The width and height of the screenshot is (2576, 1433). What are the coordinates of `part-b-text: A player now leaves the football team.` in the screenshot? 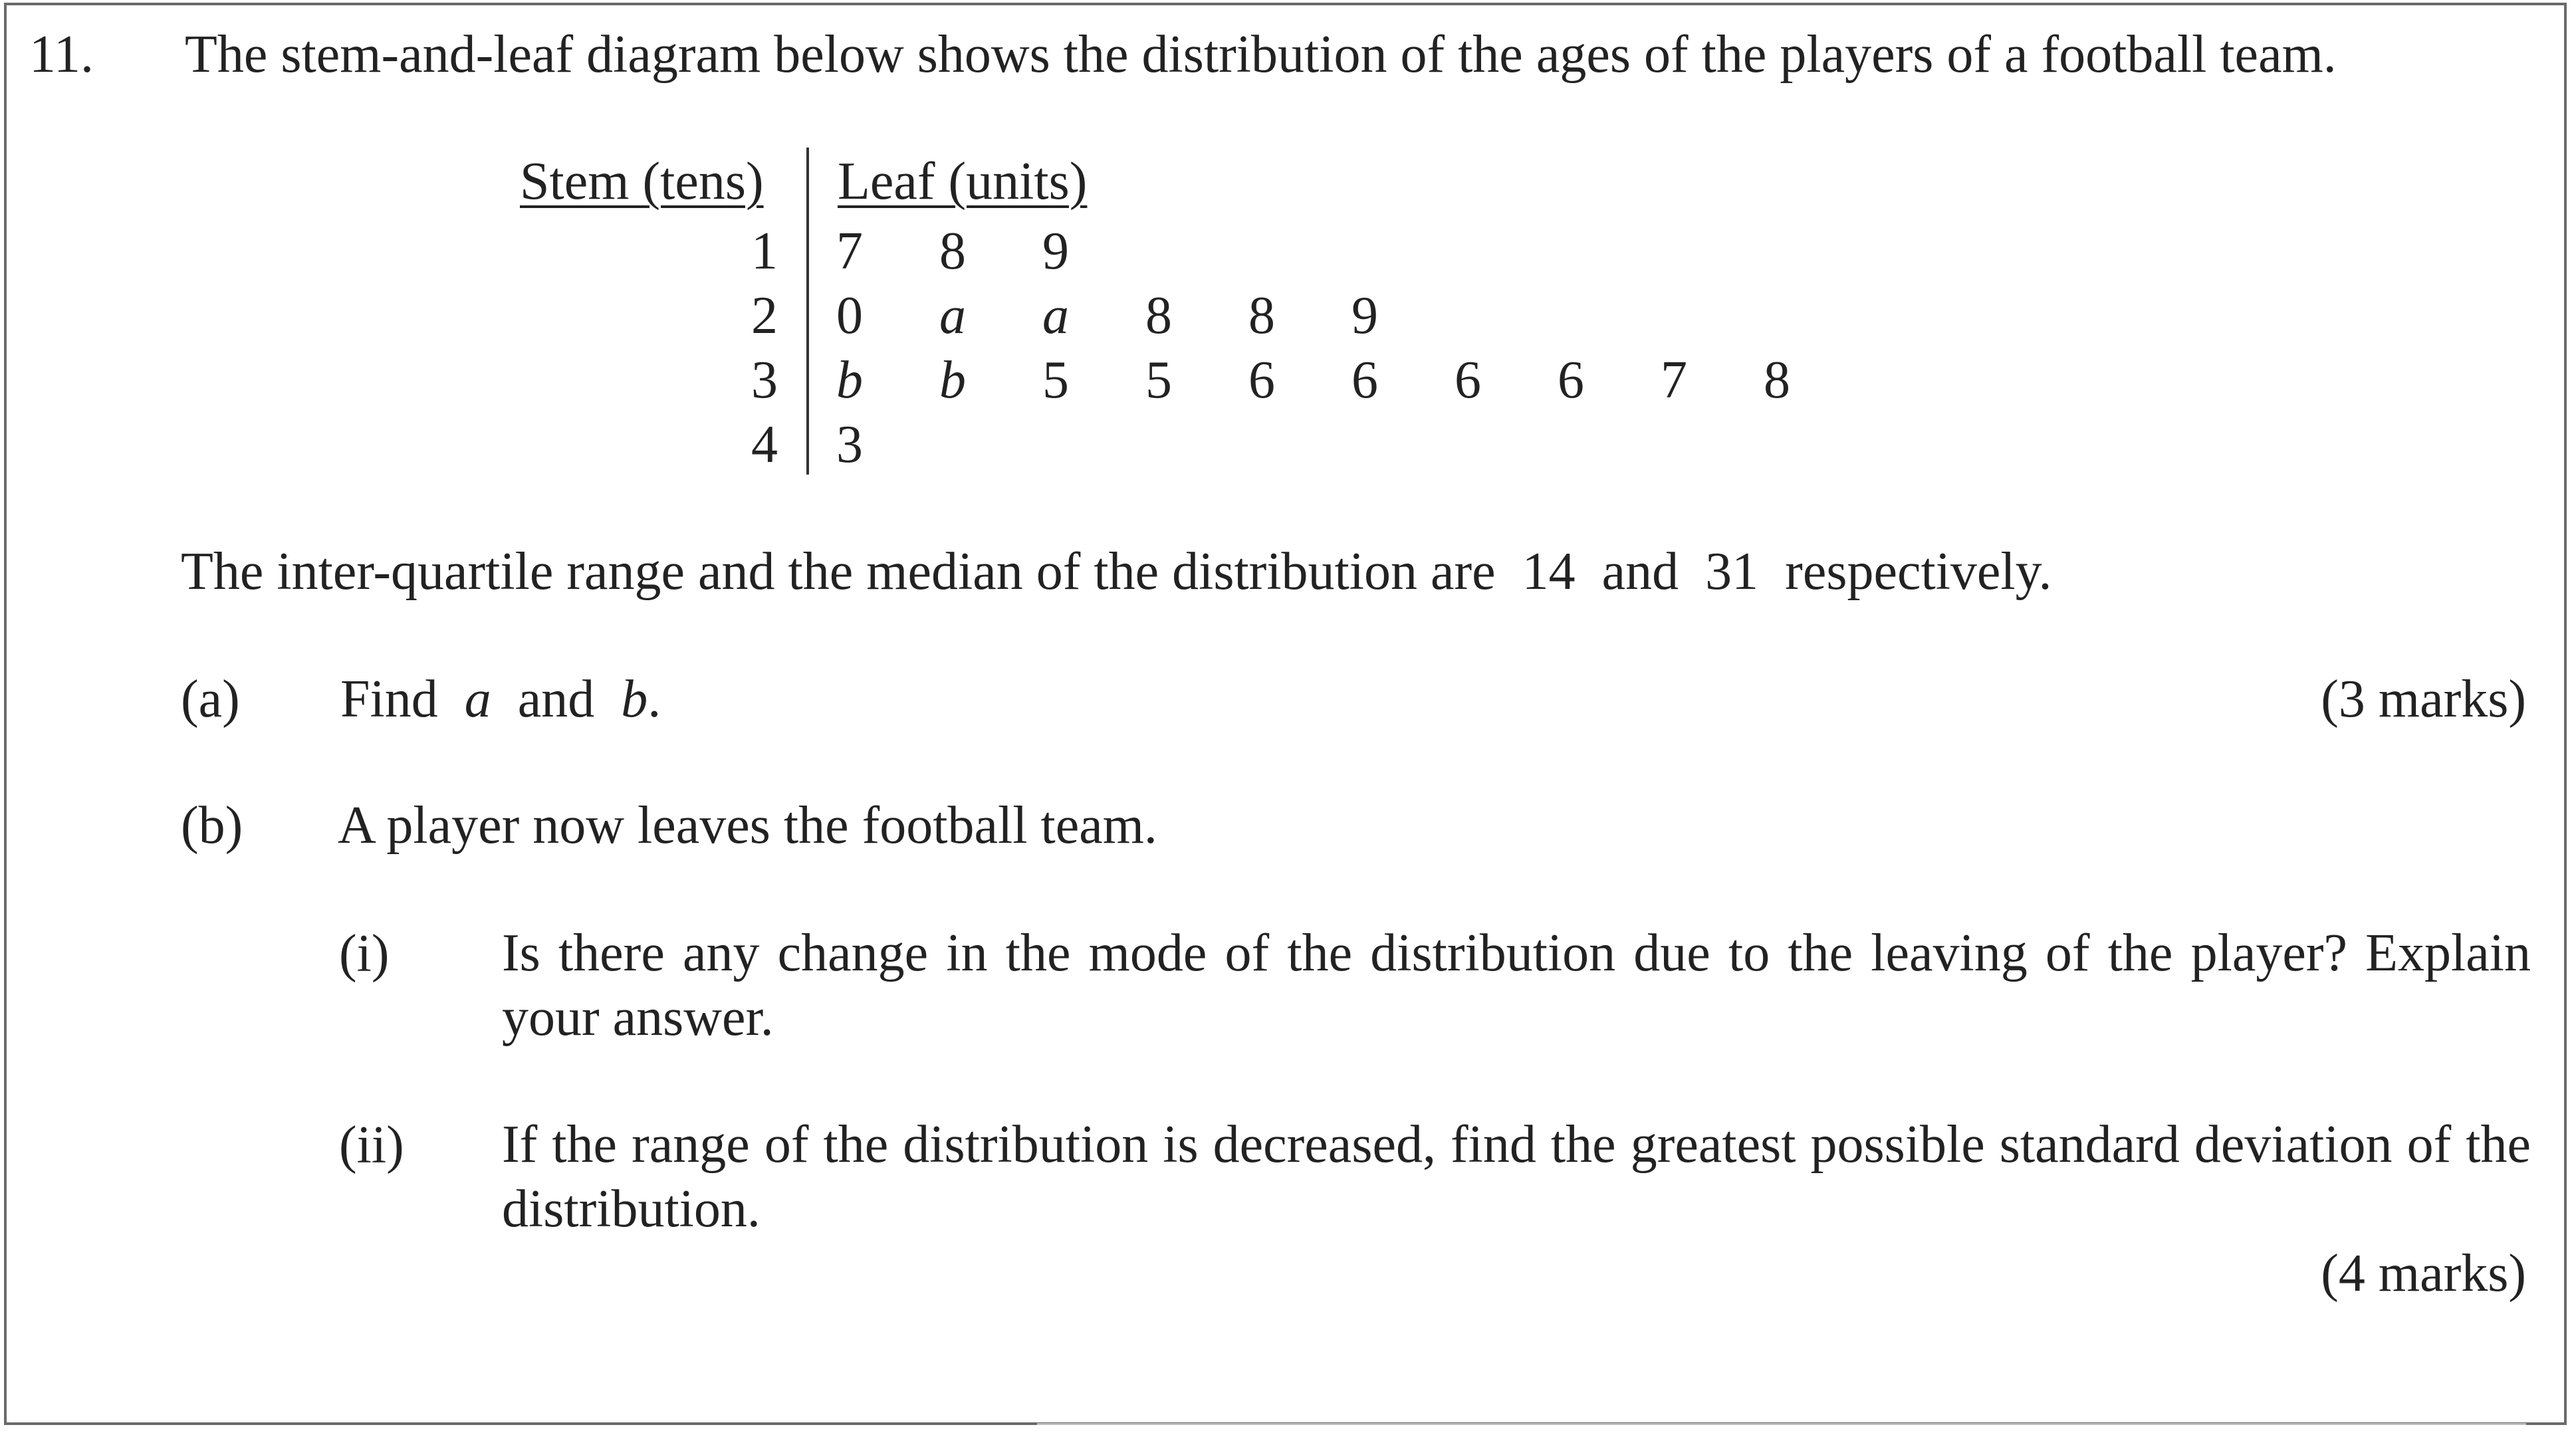 It's located at (747, 825).